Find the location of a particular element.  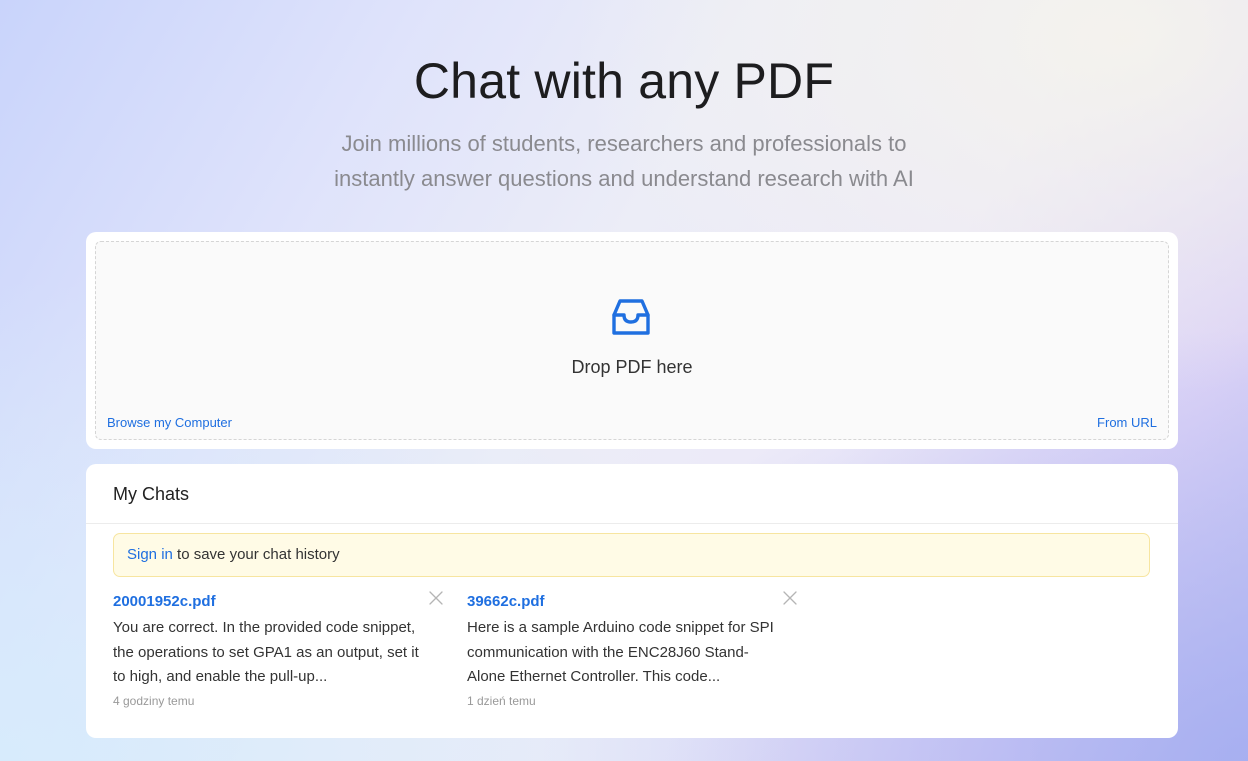

inbox-icon is located at coordinates (631, 317).